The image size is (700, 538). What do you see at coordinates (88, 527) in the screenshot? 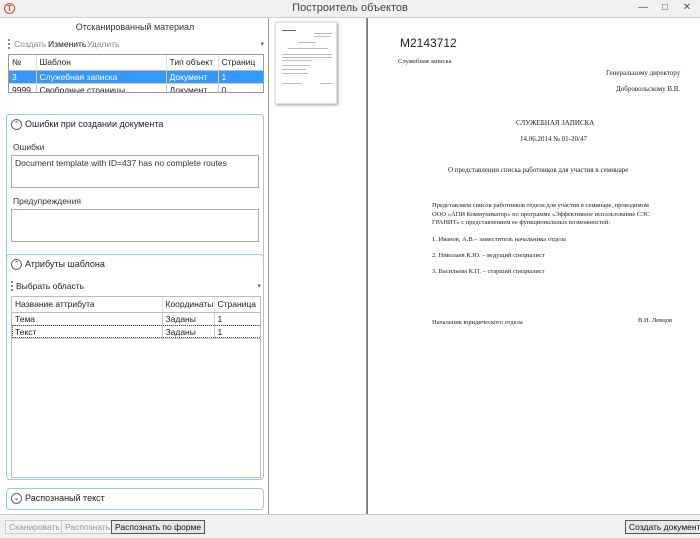
I see `recognize-button: Распознать` at bounding box center [88, 527].